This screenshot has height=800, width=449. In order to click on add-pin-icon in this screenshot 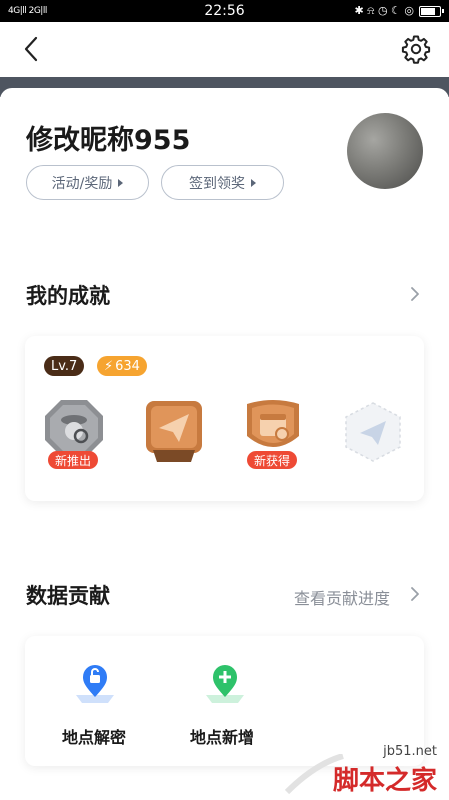, I will do `click(225, 684)`.